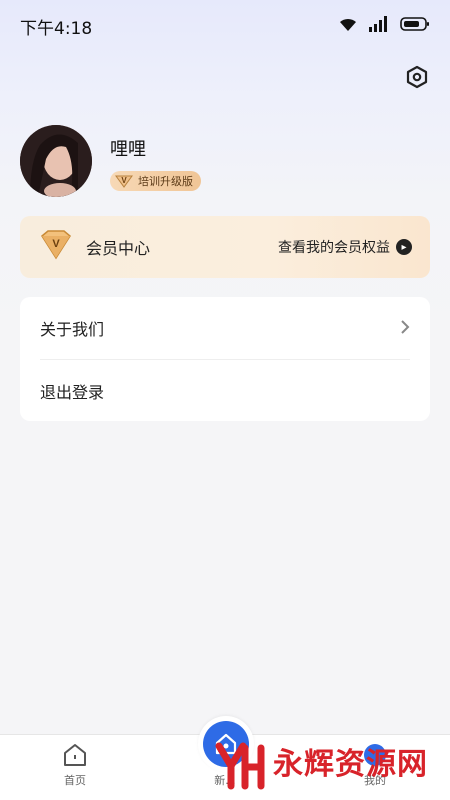  I want to click on menu-item-logout: 退出登录, so click(225, 390).